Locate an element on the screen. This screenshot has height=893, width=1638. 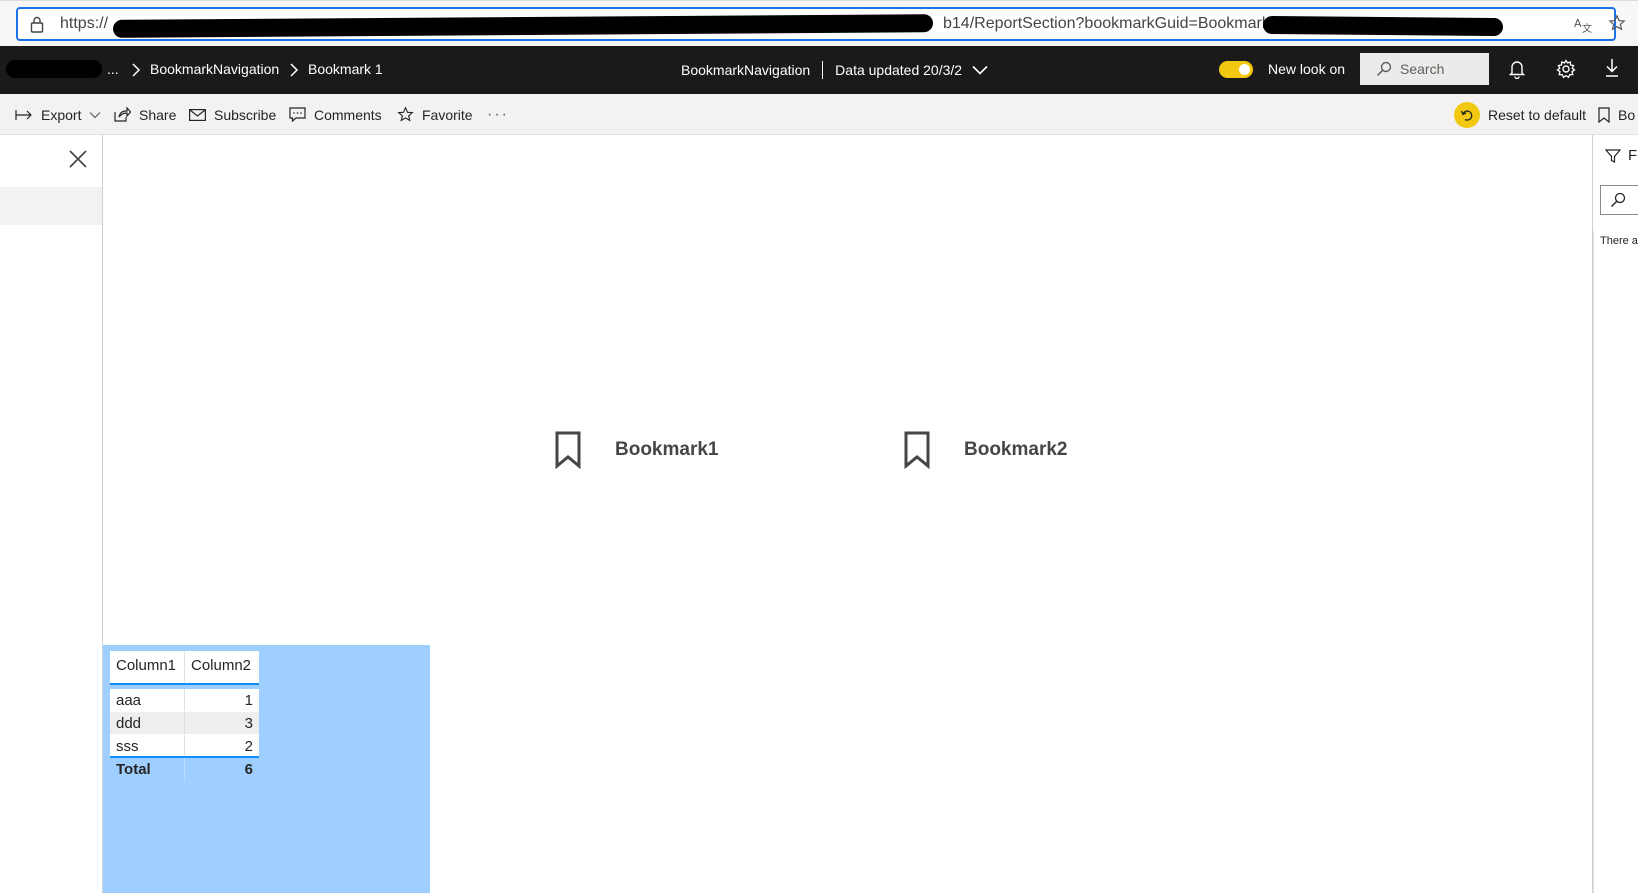
share-icon is located at coordinates (122, 114).